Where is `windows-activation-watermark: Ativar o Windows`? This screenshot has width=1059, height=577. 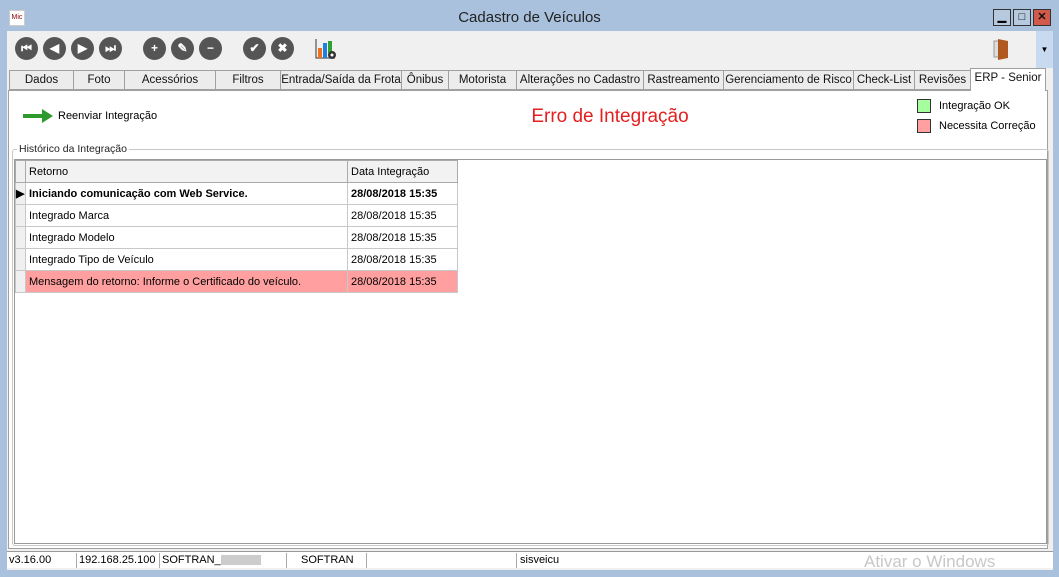 windows-activation-watermark: Ativar o Windows is located at coordinates (930, 561).